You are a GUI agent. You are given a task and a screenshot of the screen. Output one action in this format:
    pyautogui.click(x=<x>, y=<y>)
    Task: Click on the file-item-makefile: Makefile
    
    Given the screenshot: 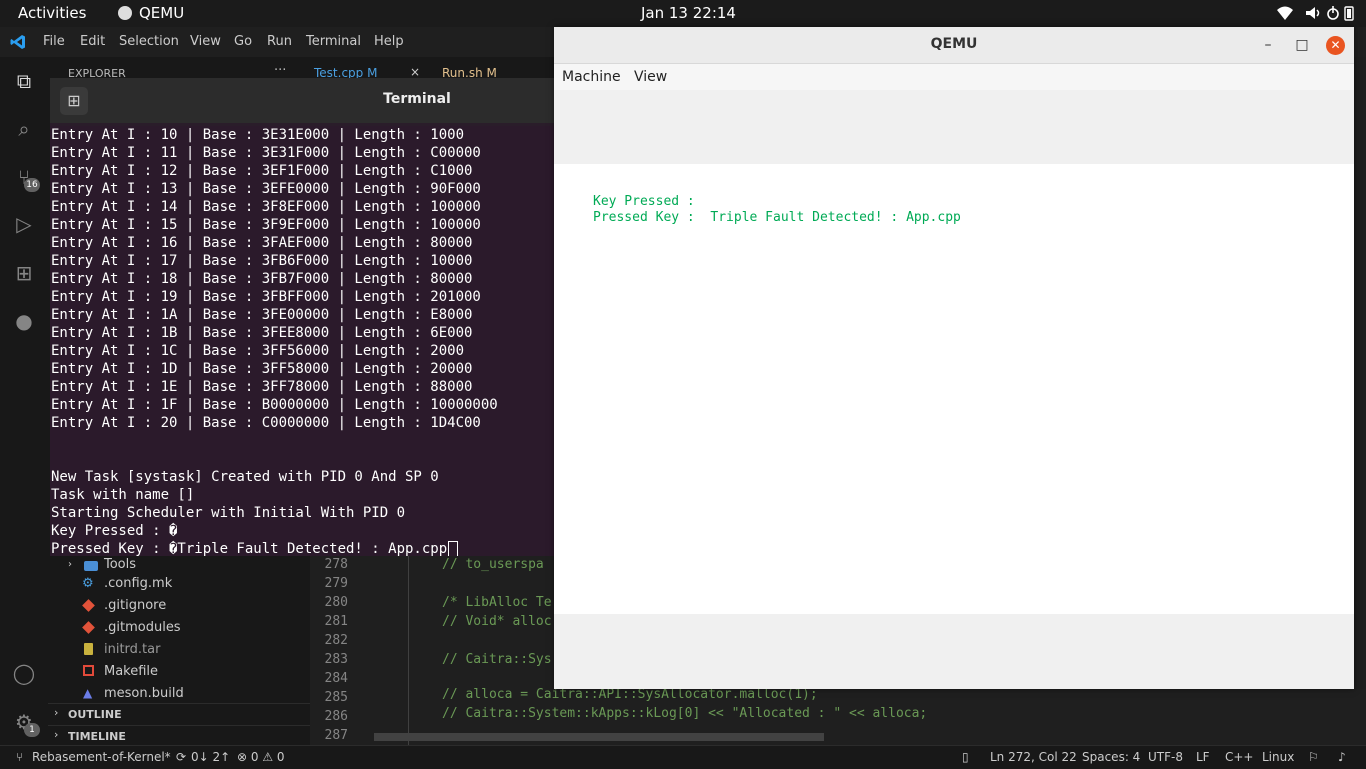 What is the action you would take?
    pyautogui.click(x=192, y=673)
    